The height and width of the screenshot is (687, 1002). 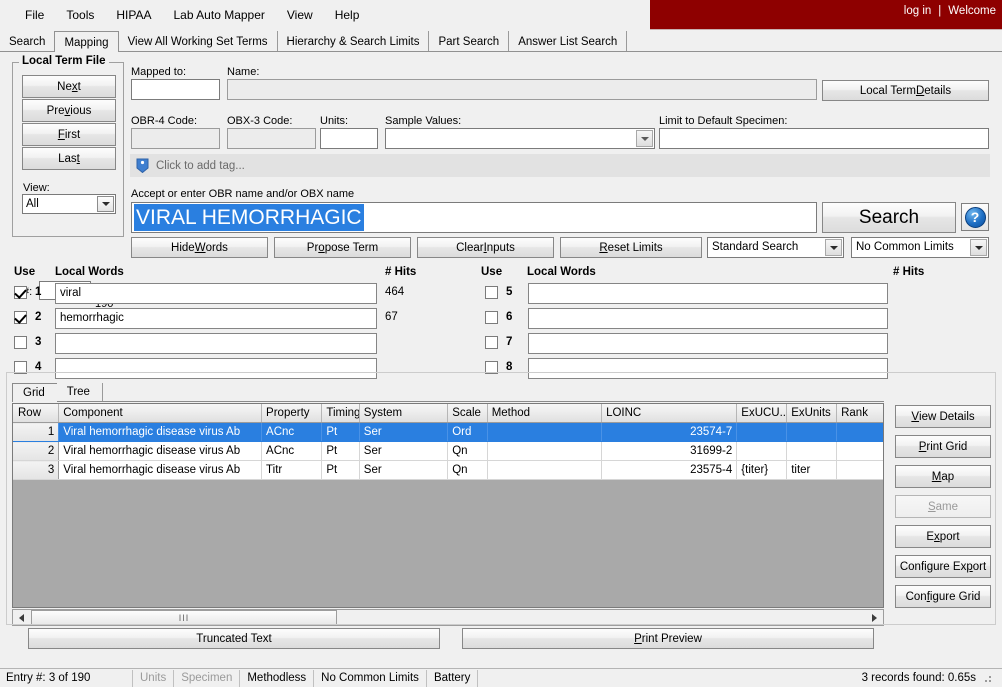 What do you see at coordinates (947, 446) in the screenshot?
I see `print-grid-post: rint Grid` at bounding box center [947, 446].